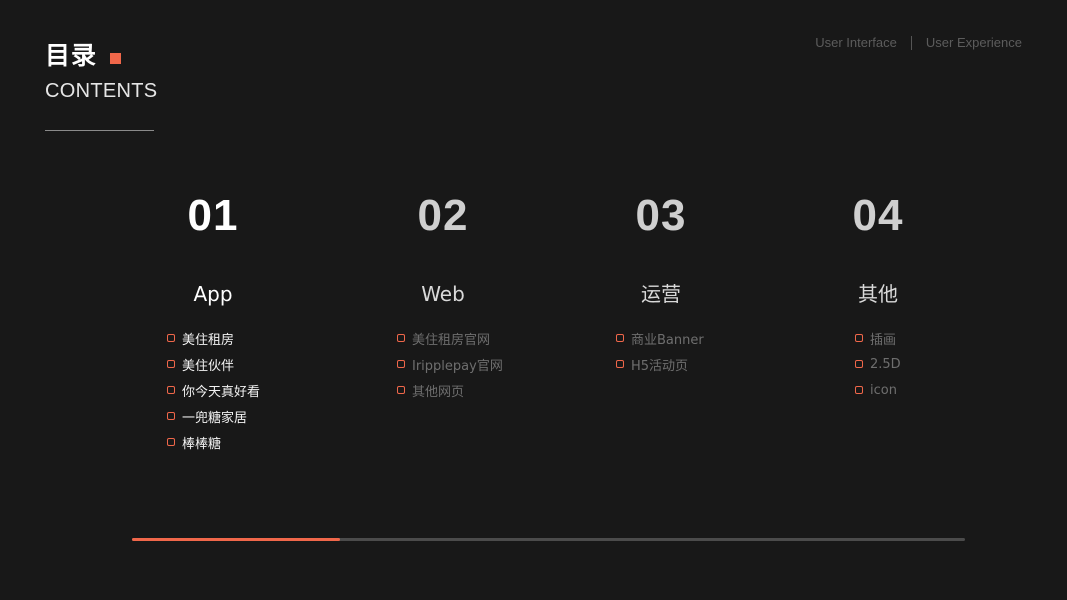 The image size is (1067, 600). I want to click on section-number: 03, so click(661, 215).